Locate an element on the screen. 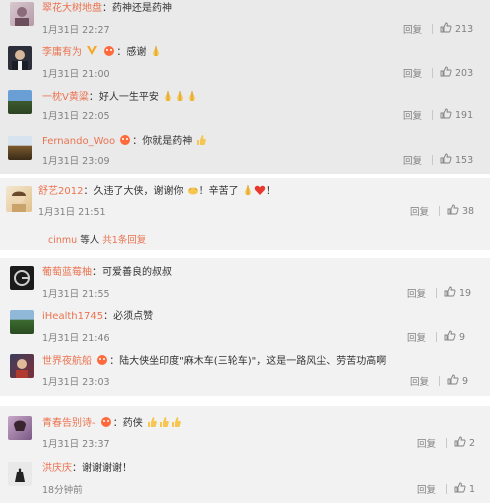  comment-time: 1月31日 23:09 is located at coordinates (76, 161).